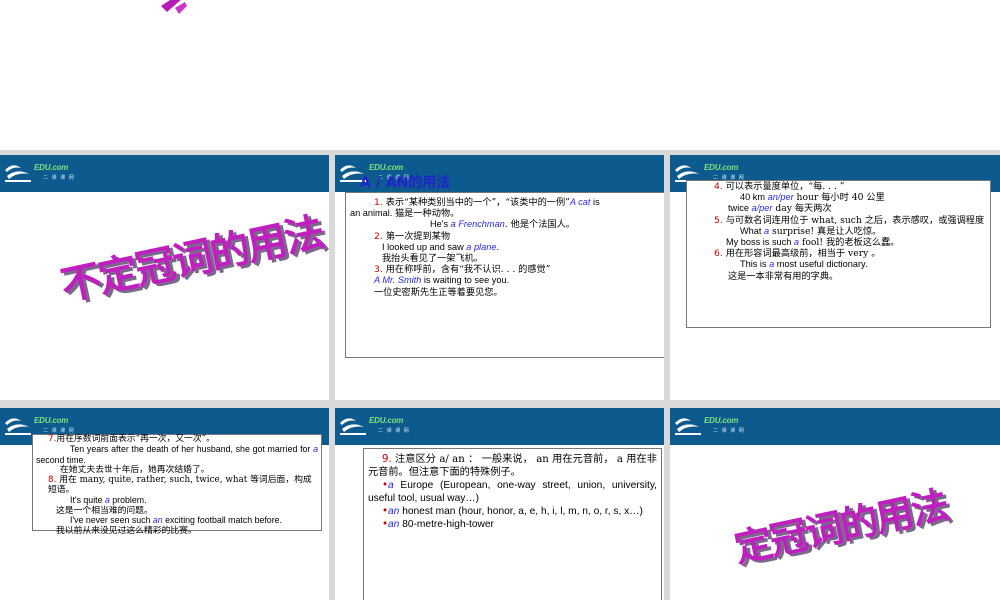  Describe the element at coordinates (398, 280) in the screenshot. I see `english-example: A Mr. Smith` at that location.